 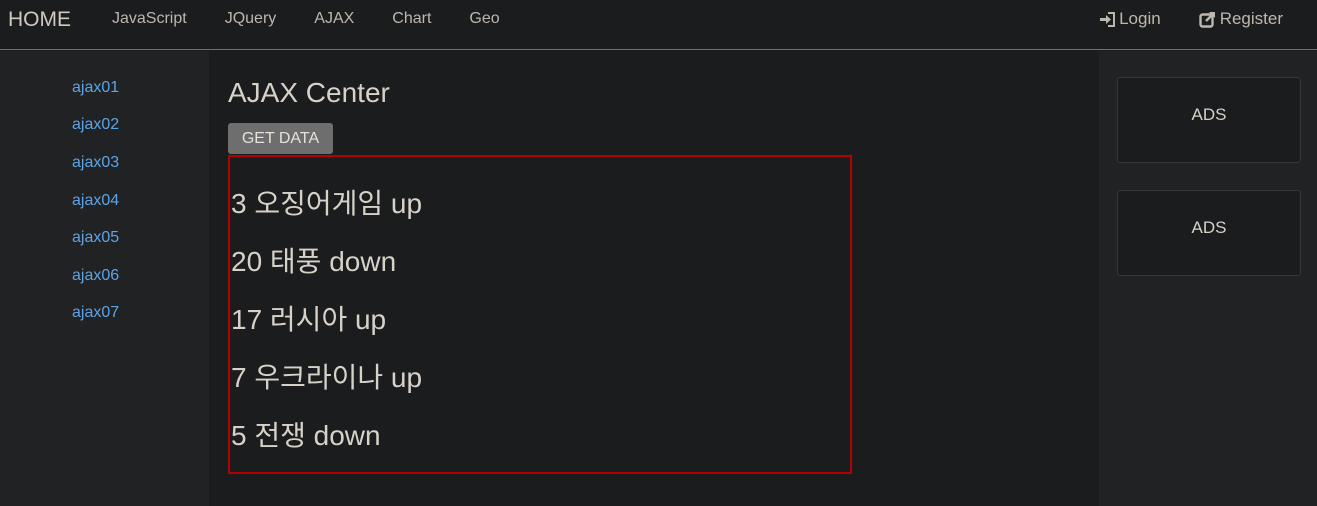 What do you see at coordinates (1208, 19) in the screenshot?
I see `edit-icon` at bounding box center [1208, 19].